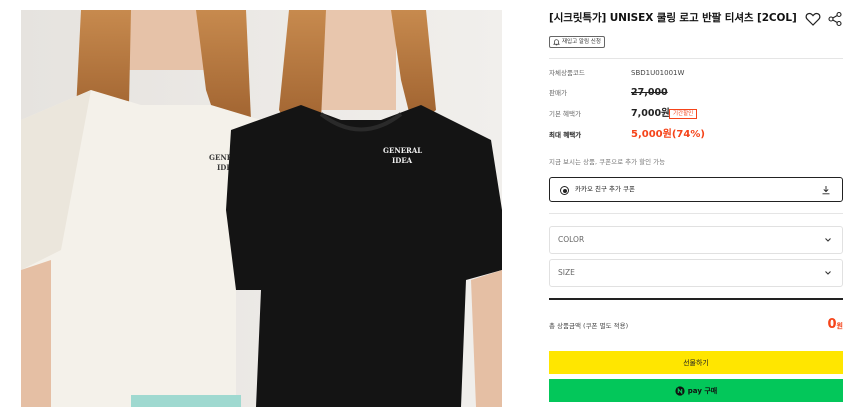 Image resolution: width=850 pixels, height=407 pixels. I want to click on npay-button-label: pay 구매, so click(702, 390).